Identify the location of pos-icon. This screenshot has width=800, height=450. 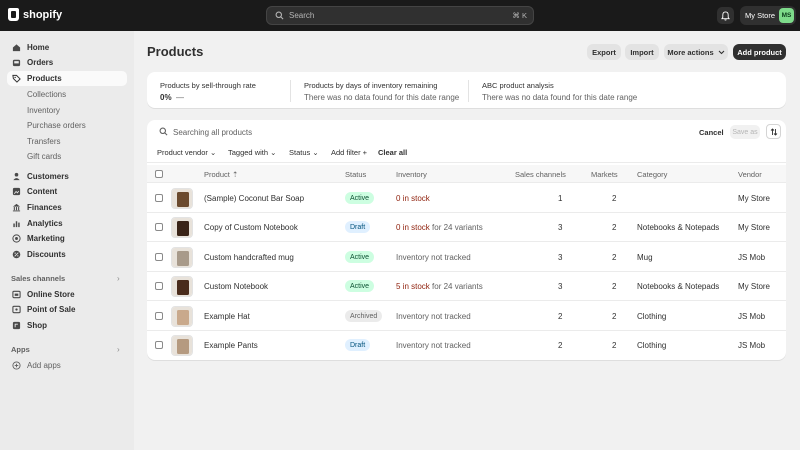
(16, 309).